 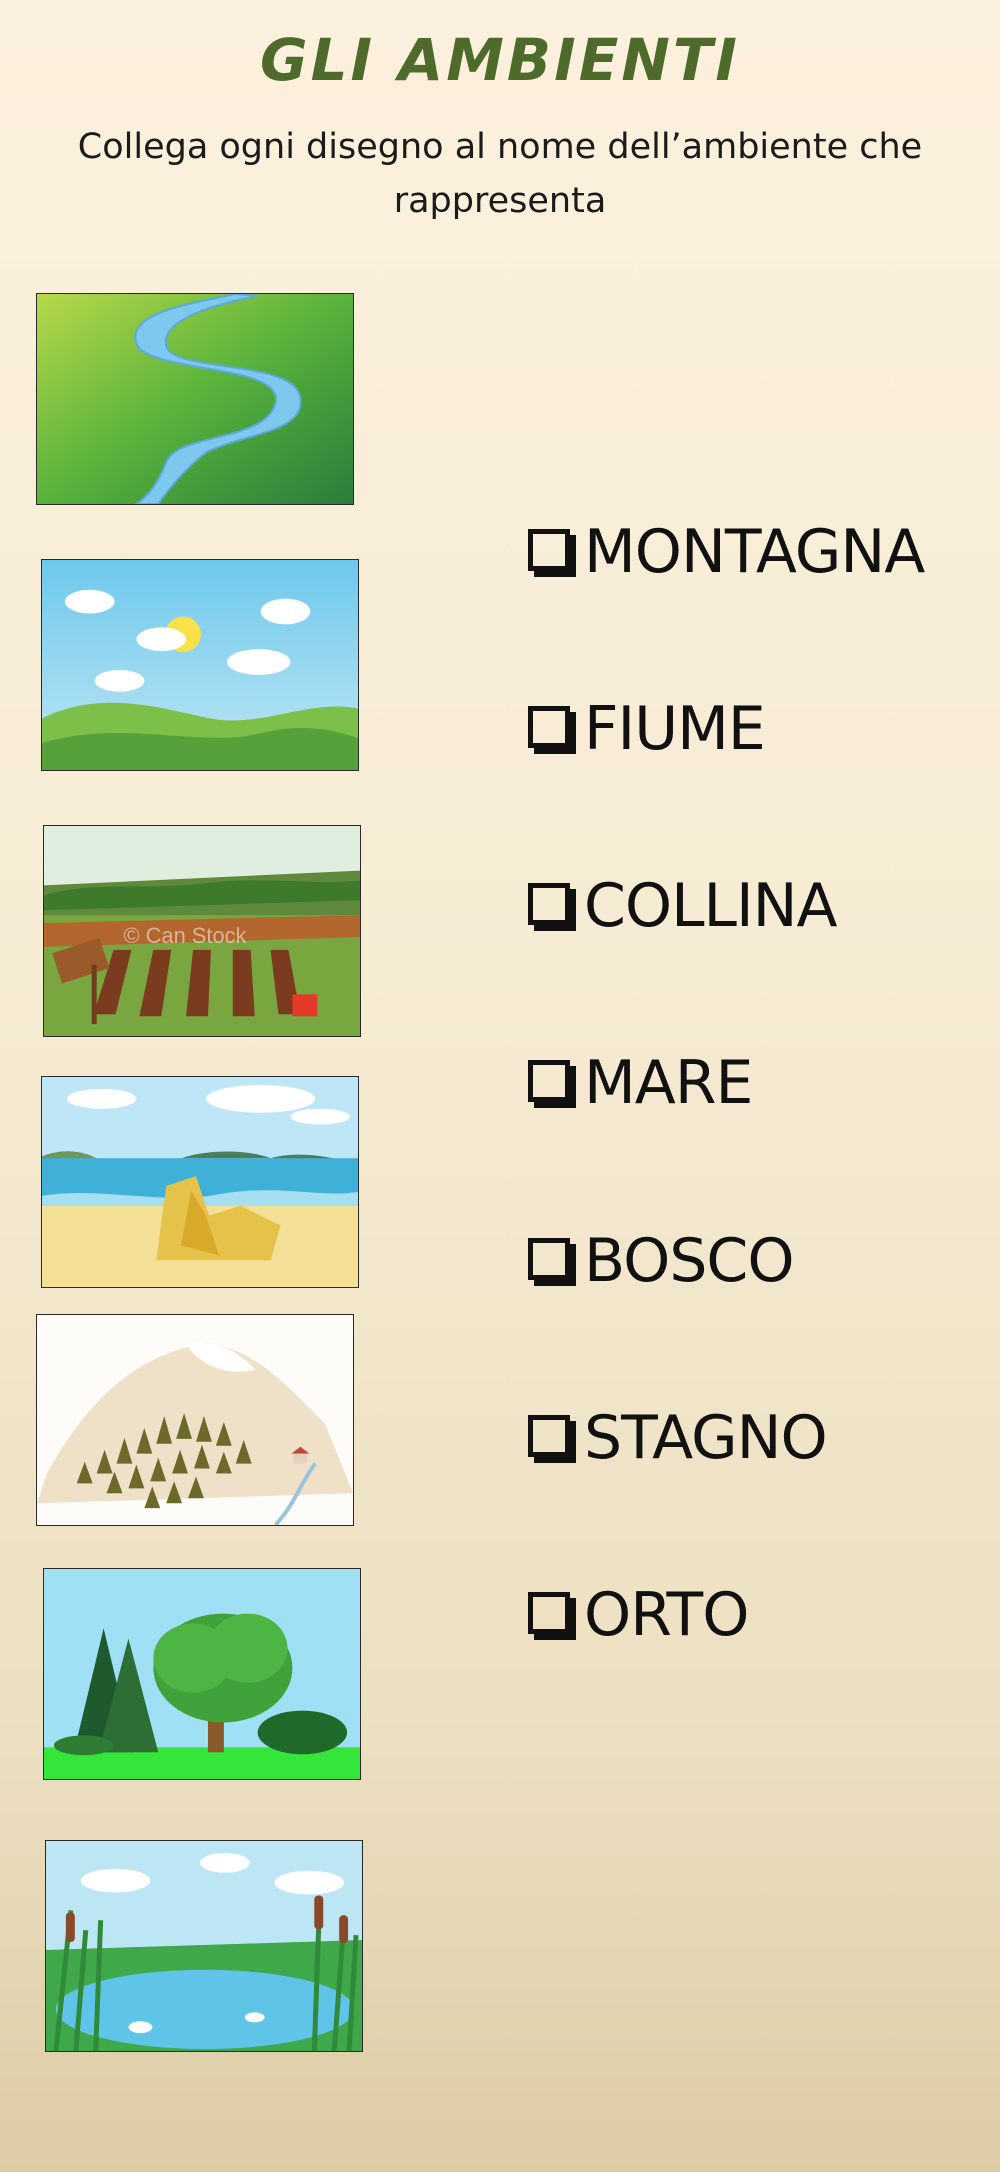 What do you see at coordinates (666, 1615) in the screenshot?
I see `option-label: ORTO` at bounding box center [666, 1615].